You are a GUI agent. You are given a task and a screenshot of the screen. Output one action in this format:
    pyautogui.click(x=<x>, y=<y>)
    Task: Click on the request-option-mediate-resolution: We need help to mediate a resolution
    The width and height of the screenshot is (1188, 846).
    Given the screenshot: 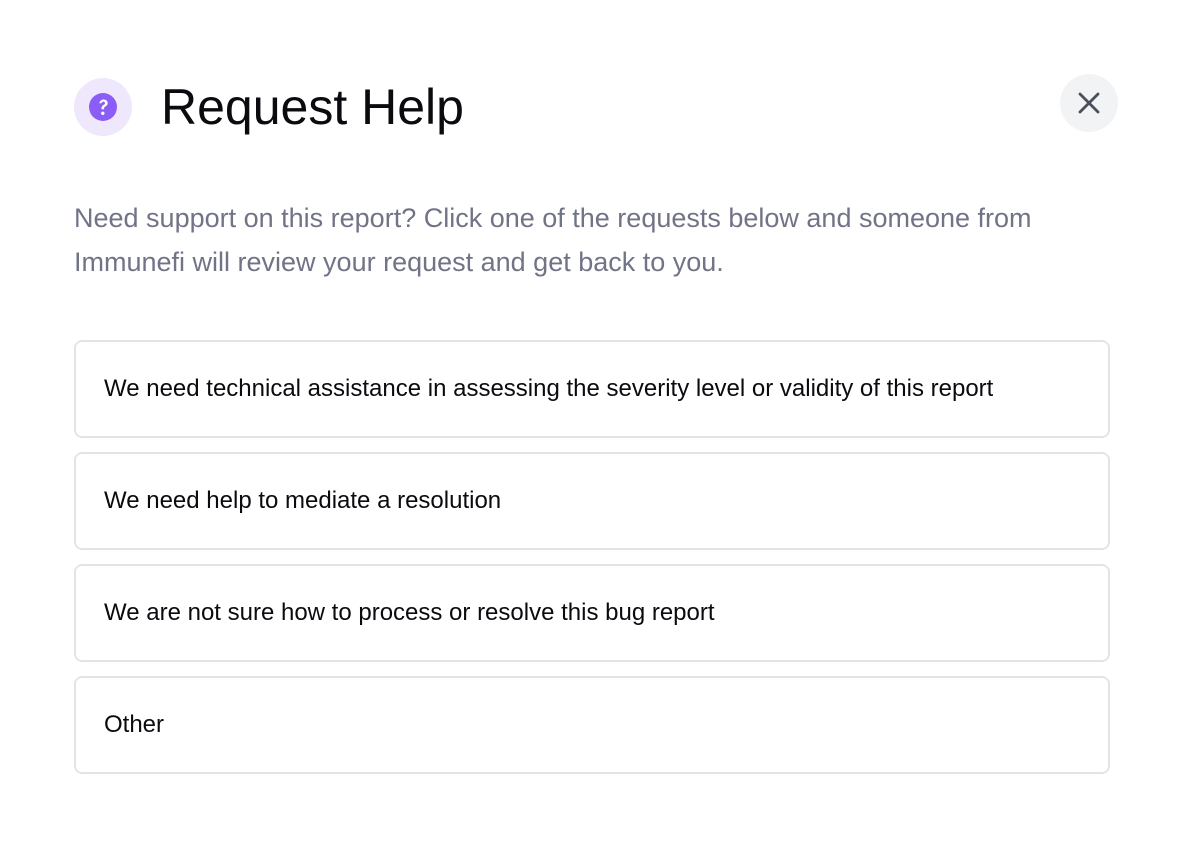 What is the action you would take?
    pyautogui.click(x=592, y=501)
    